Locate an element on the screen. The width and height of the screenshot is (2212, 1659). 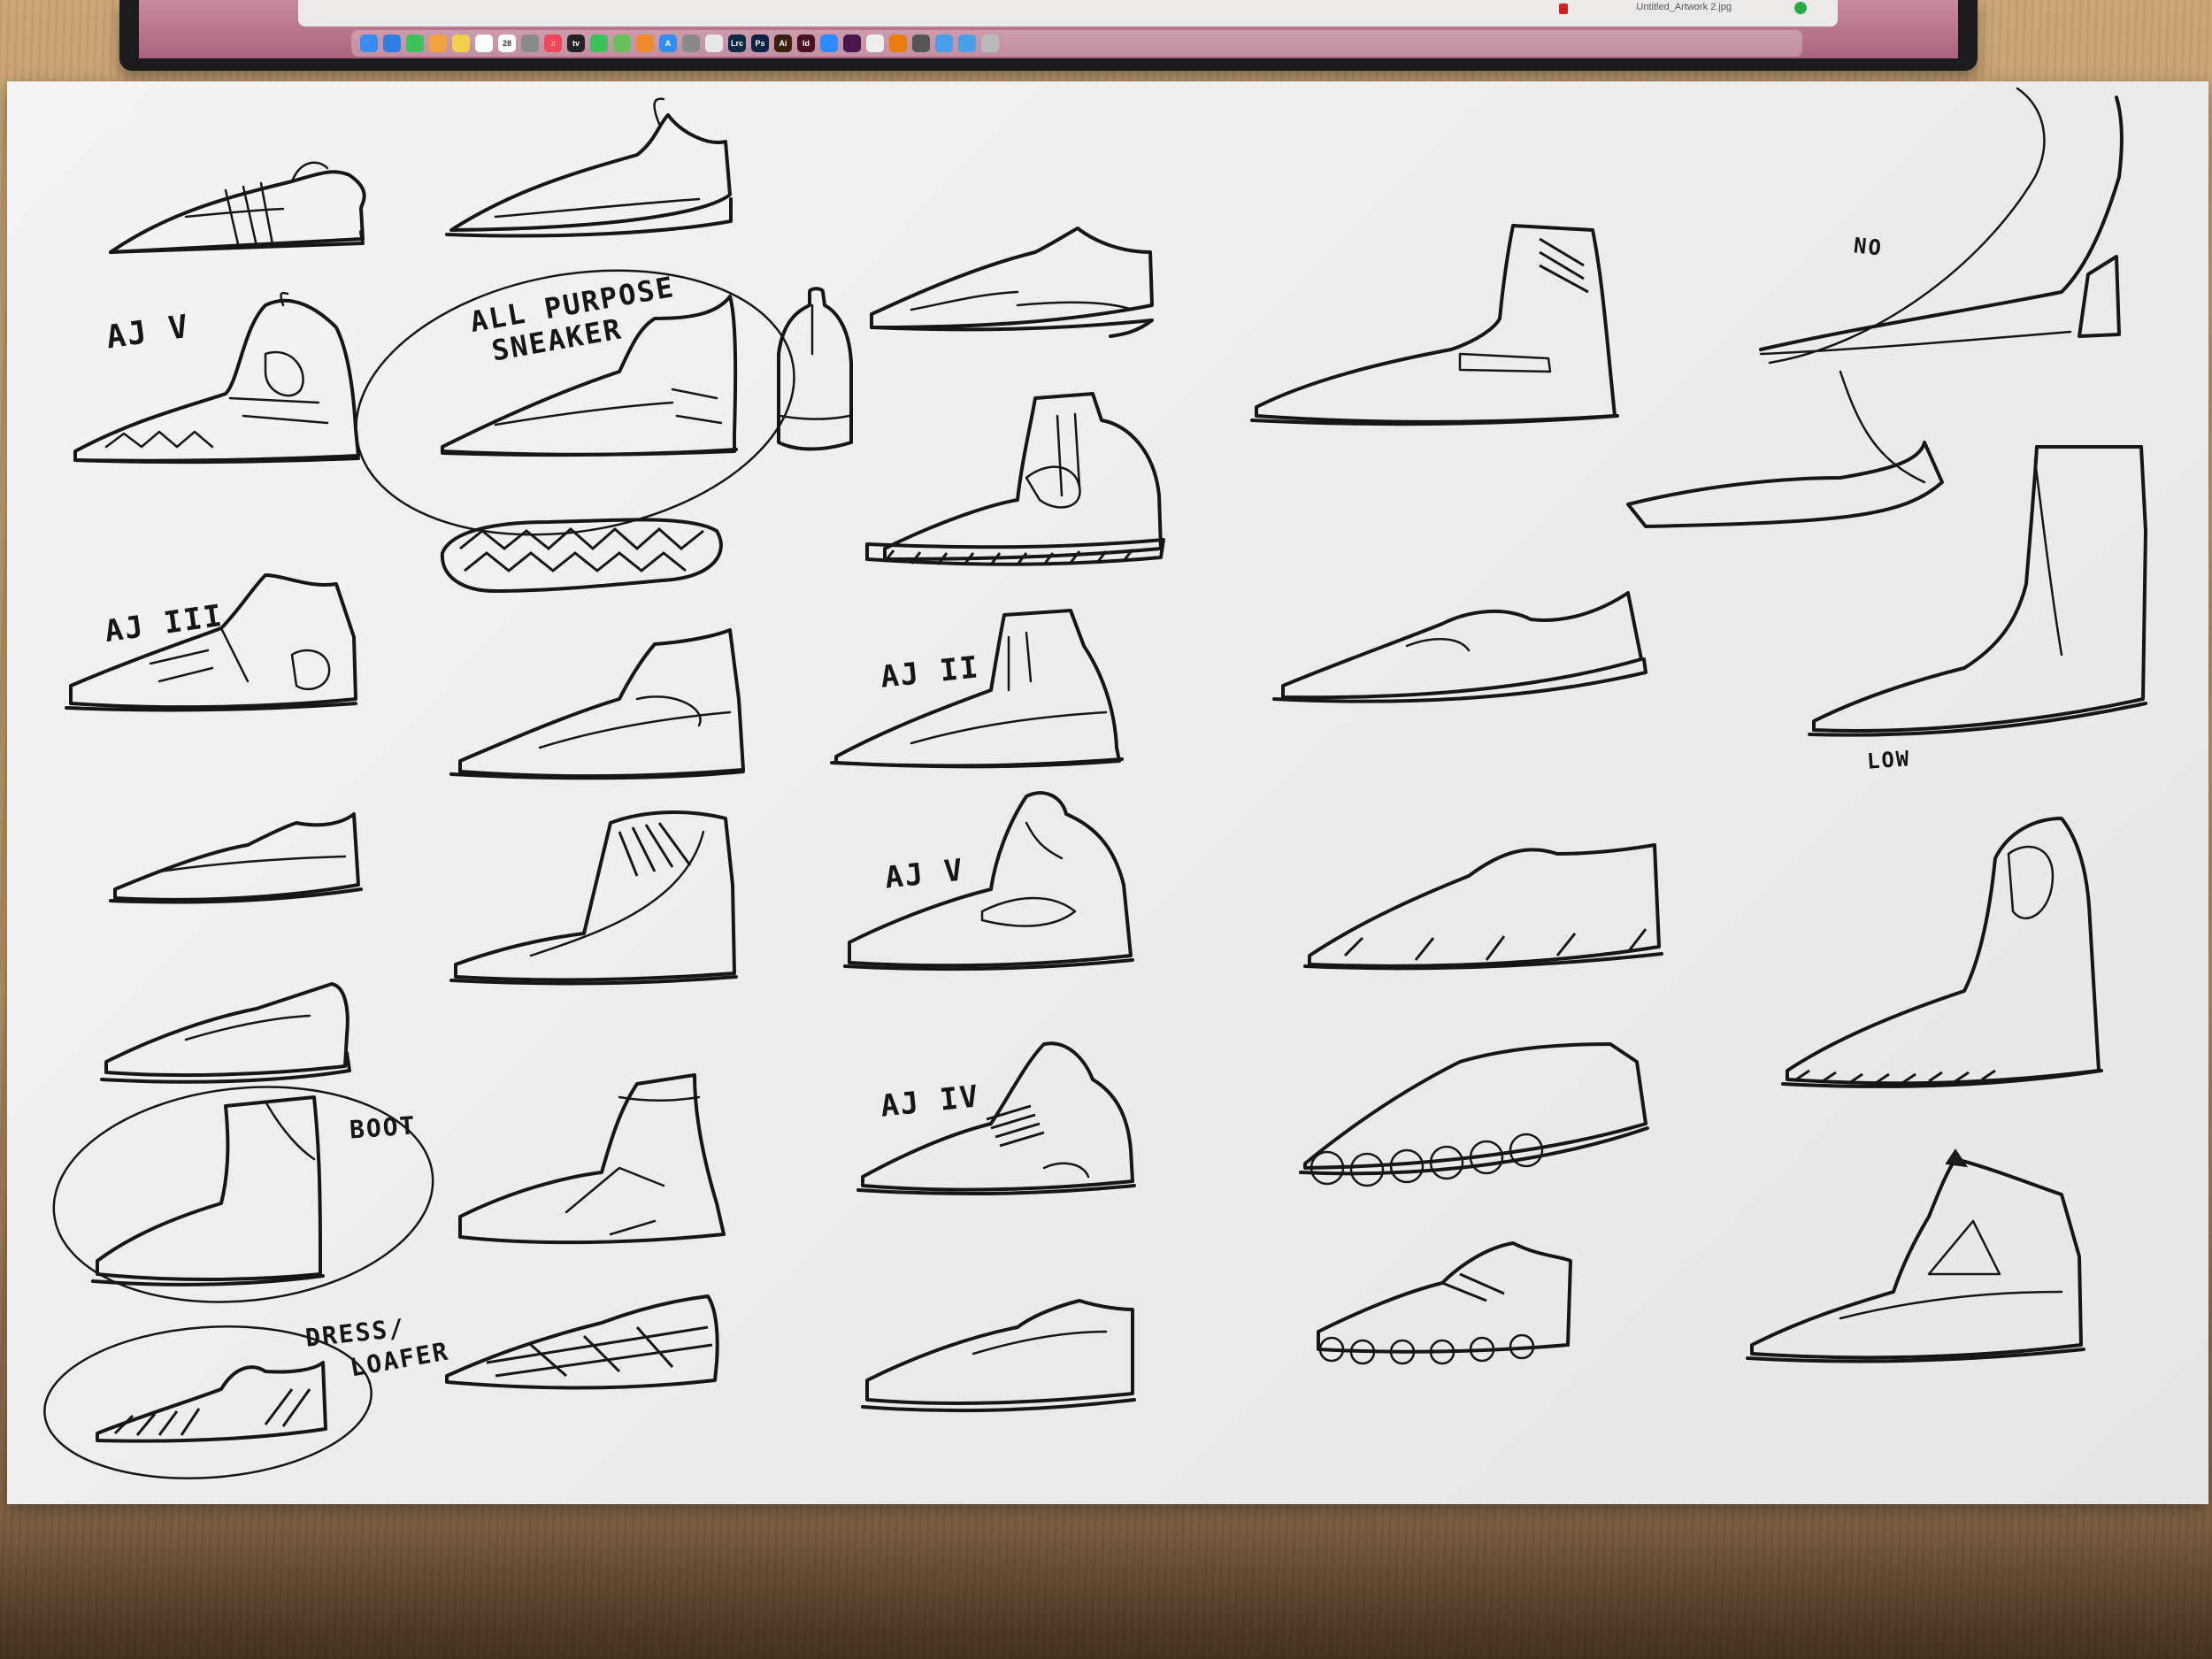
sketch-shoe-low-knit is located at coordinates (582, 1342).